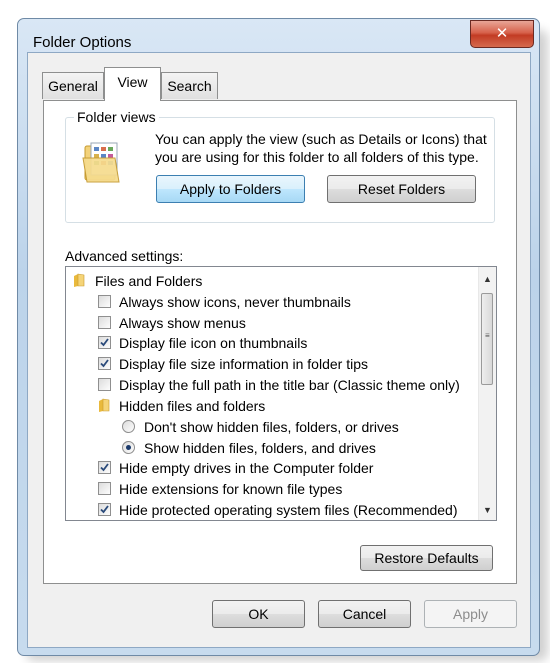 Image resolution: width=550 pixels, height=663 pixels. Describe the element at coordinates (73, 85) in the screenshot. I see `tab-general: General` at that location.